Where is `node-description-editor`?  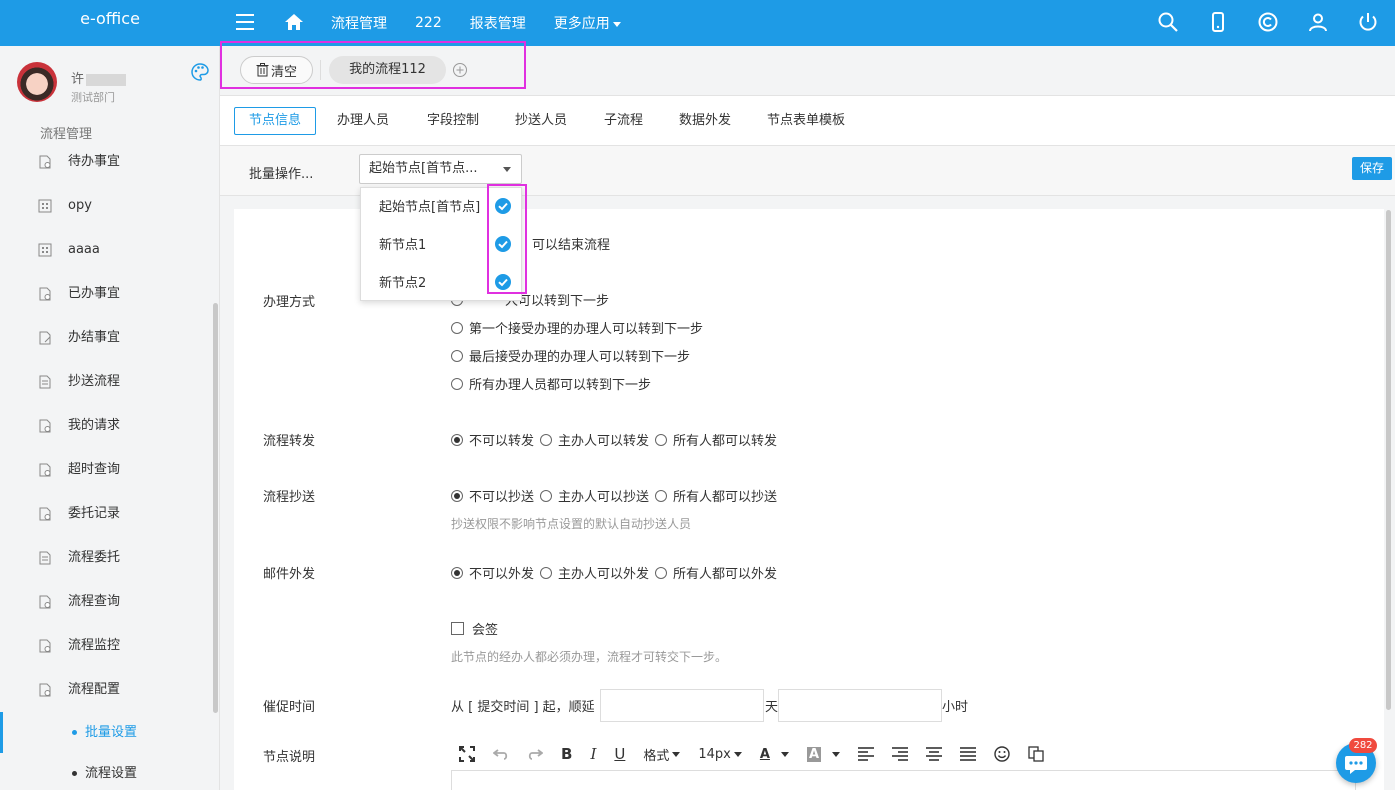 node-description-editor is located at coordinates (903, 780).